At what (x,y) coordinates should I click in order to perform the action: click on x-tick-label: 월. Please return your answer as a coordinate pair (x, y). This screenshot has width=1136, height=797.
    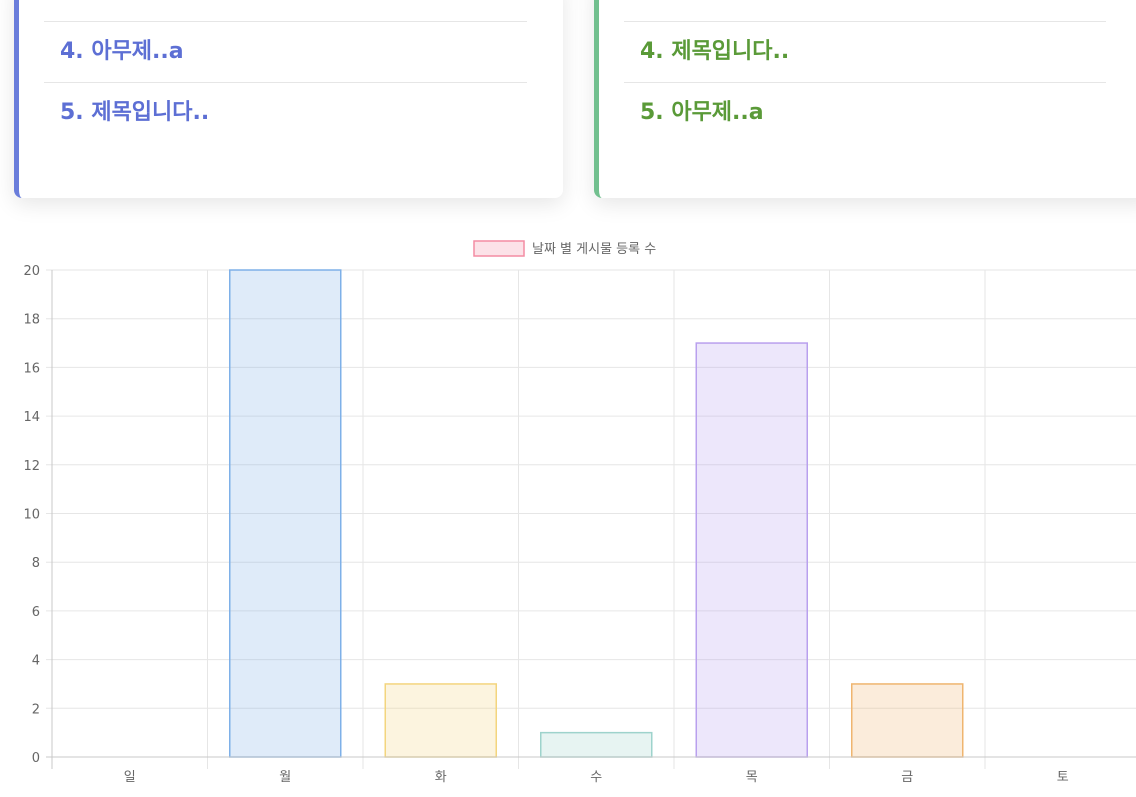
    Looking at the image, I should click on (285, 777).